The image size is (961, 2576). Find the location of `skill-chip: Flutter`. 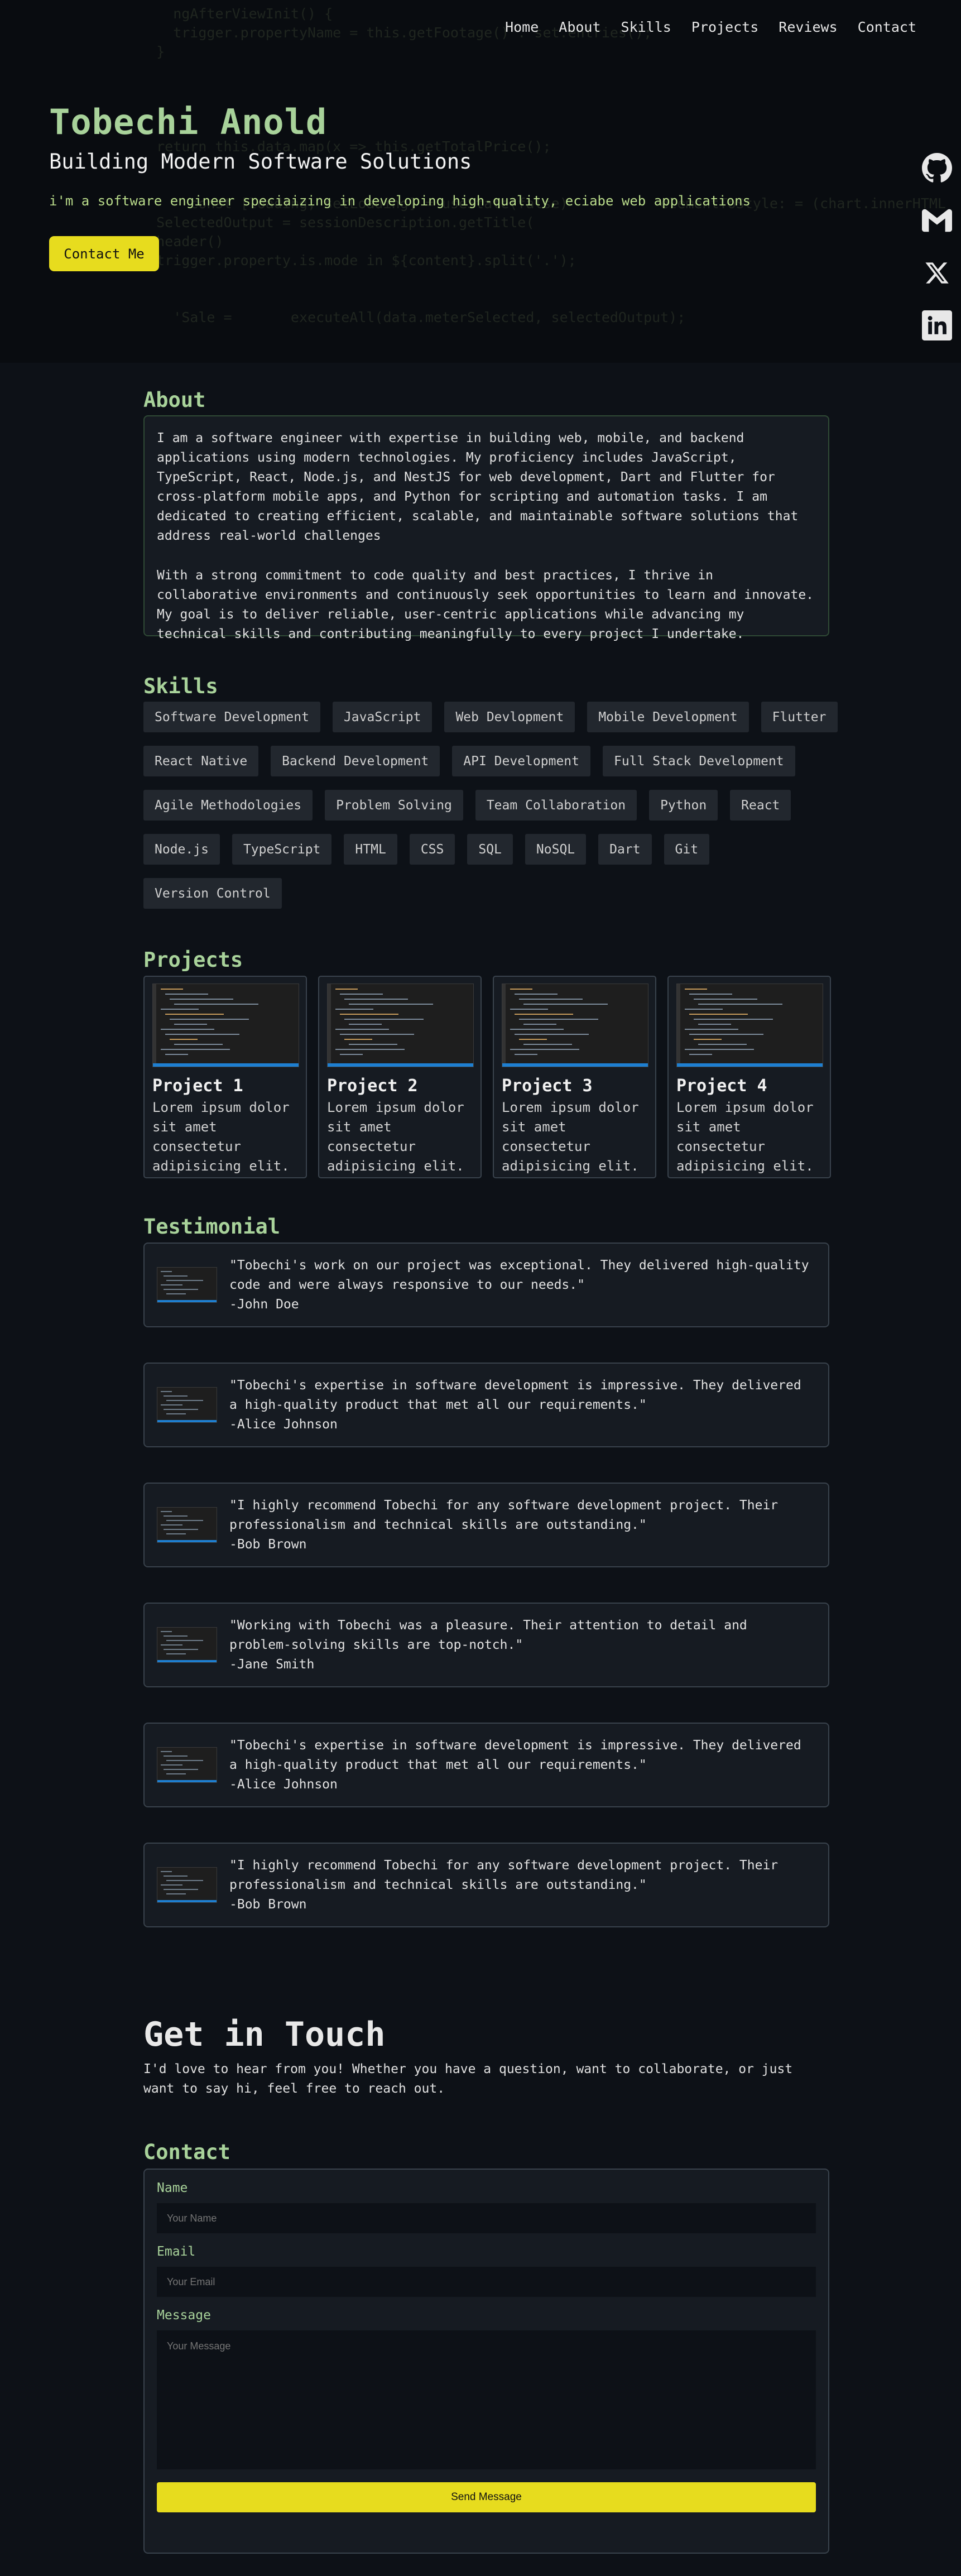

skill-chip: Flutter is located at coordinates (799, 717).